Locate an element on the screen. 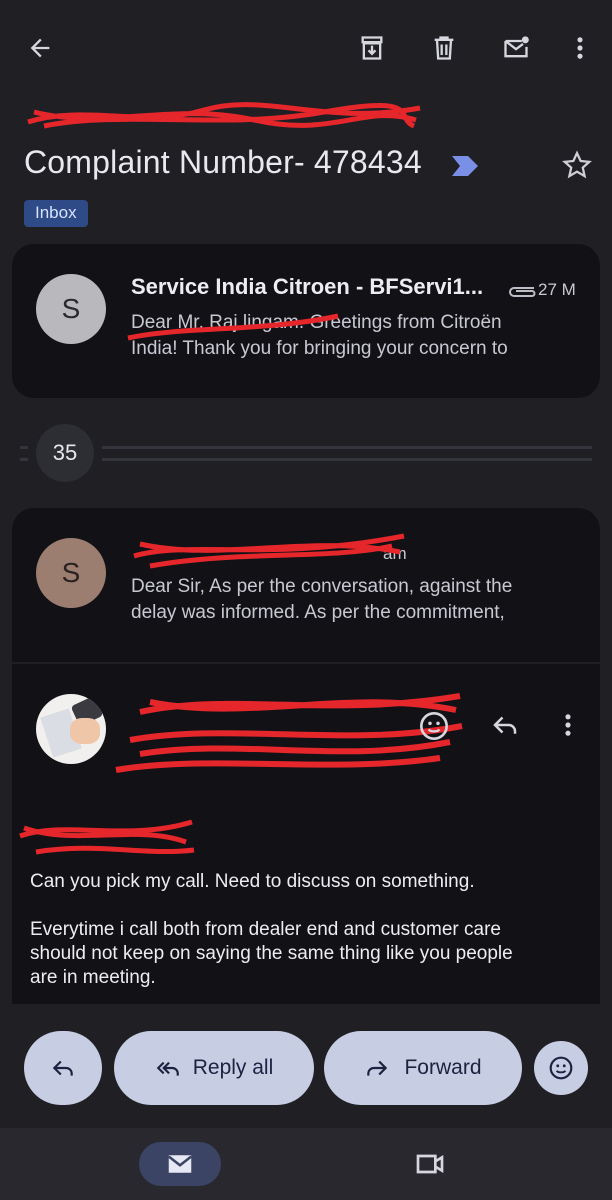  paperclip-icon is located at coordinates (522, 292).